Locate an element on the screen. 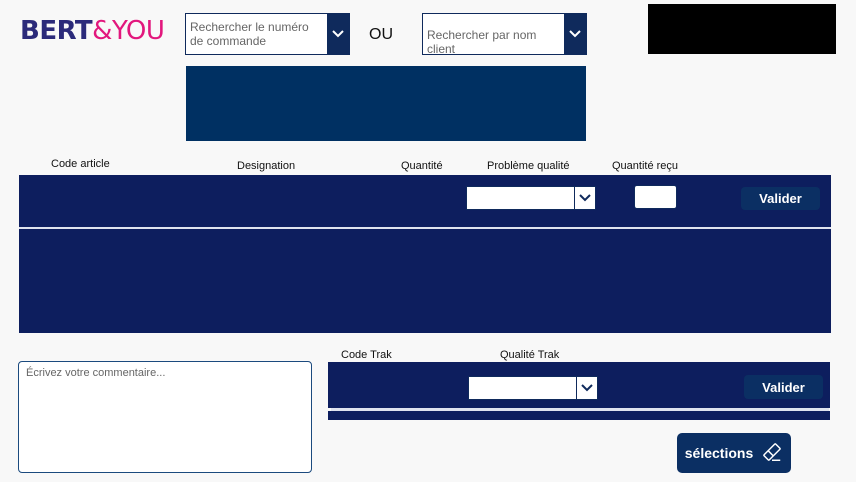 Image resolution: width=856 pixels, height=482 pixels. header-designation: Designation is located at coordinates (266, 166).